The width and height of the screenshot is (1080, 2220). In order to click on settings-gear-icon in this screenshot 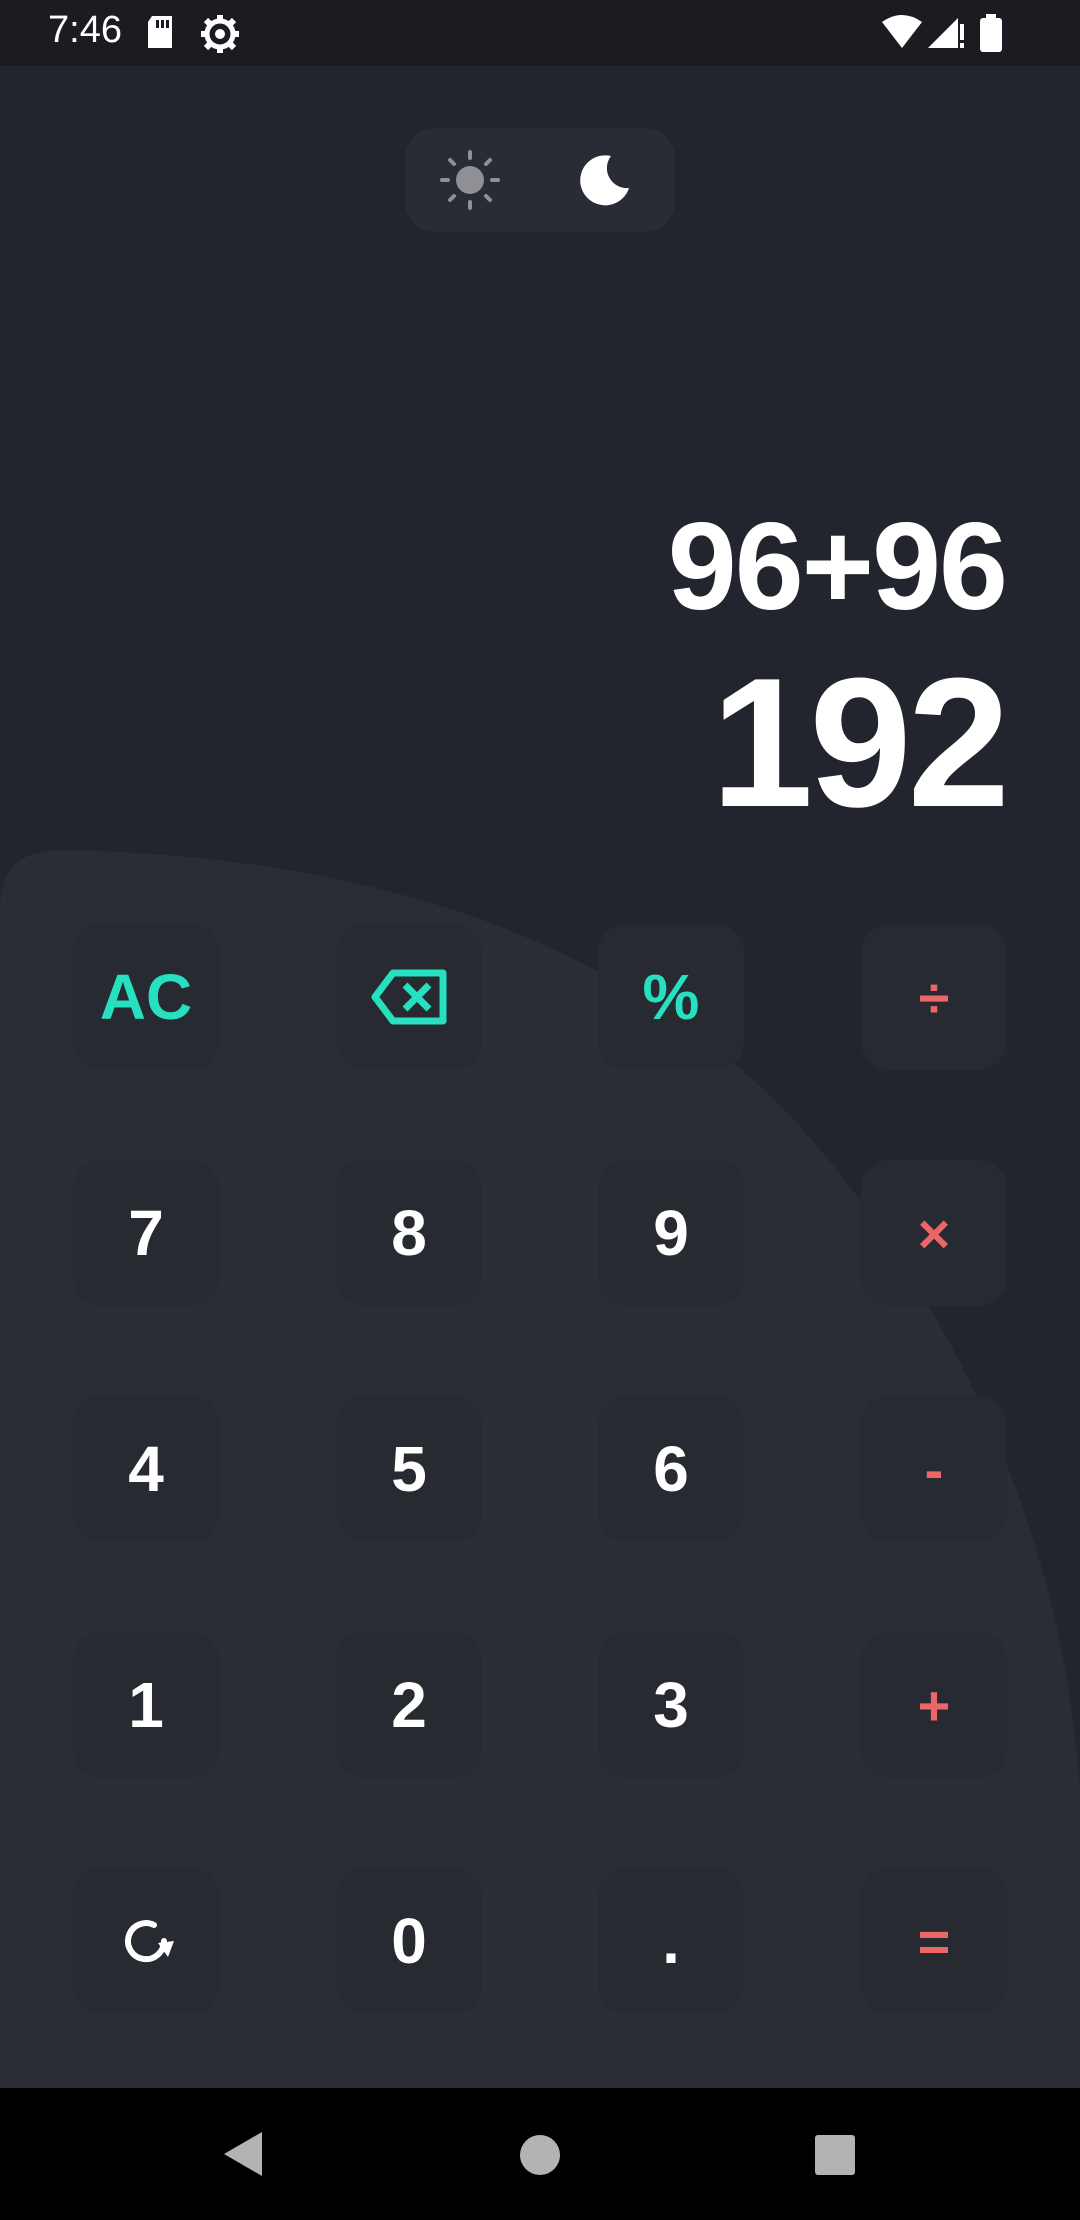, I will do `click(220, 34)`.